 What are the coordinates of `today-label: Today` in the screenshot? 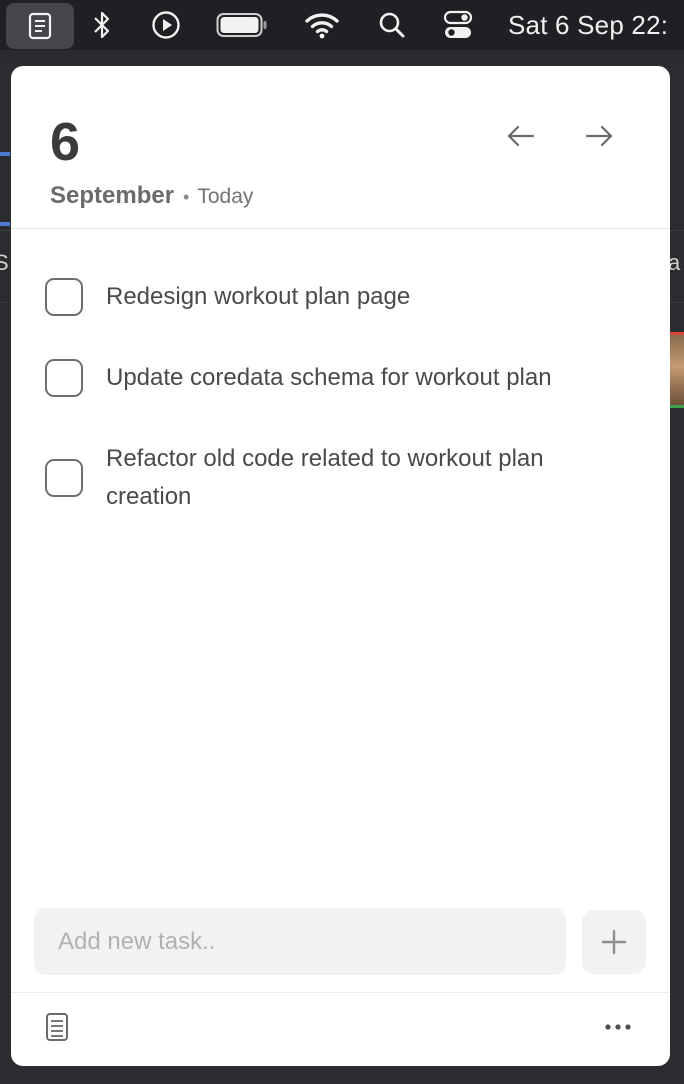 It's located at (225, 196).